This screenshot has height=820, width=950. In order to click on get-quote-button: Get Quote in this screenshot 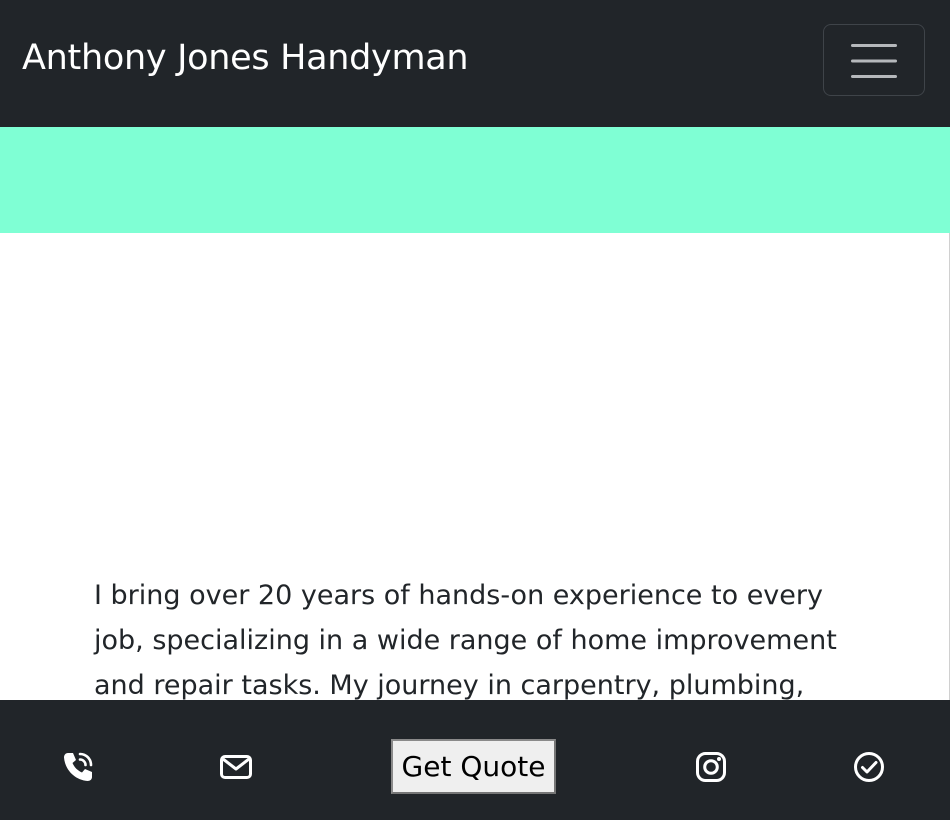, I will do `click(473, 766)`.